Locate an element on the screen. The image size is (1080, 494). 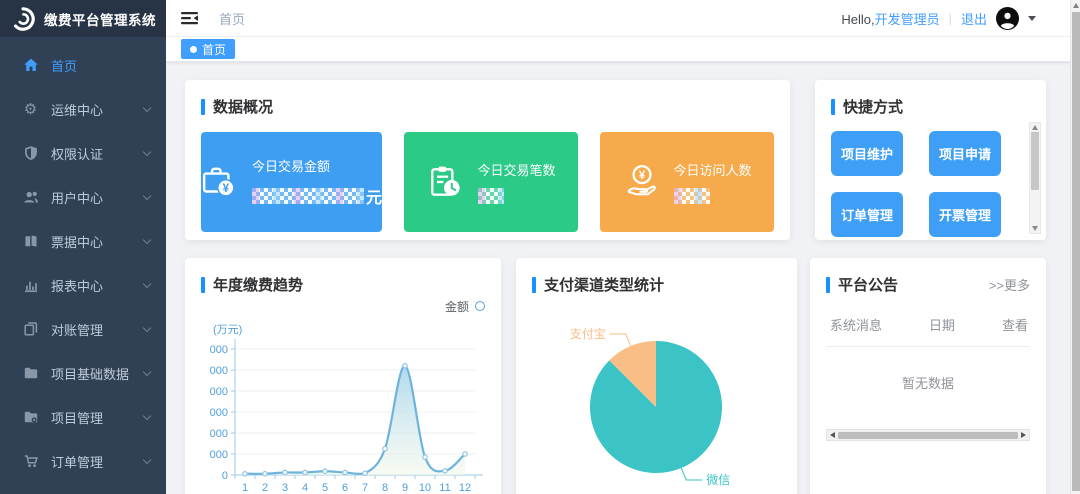
svg-text: 3 is located at coordinates (285, 488).